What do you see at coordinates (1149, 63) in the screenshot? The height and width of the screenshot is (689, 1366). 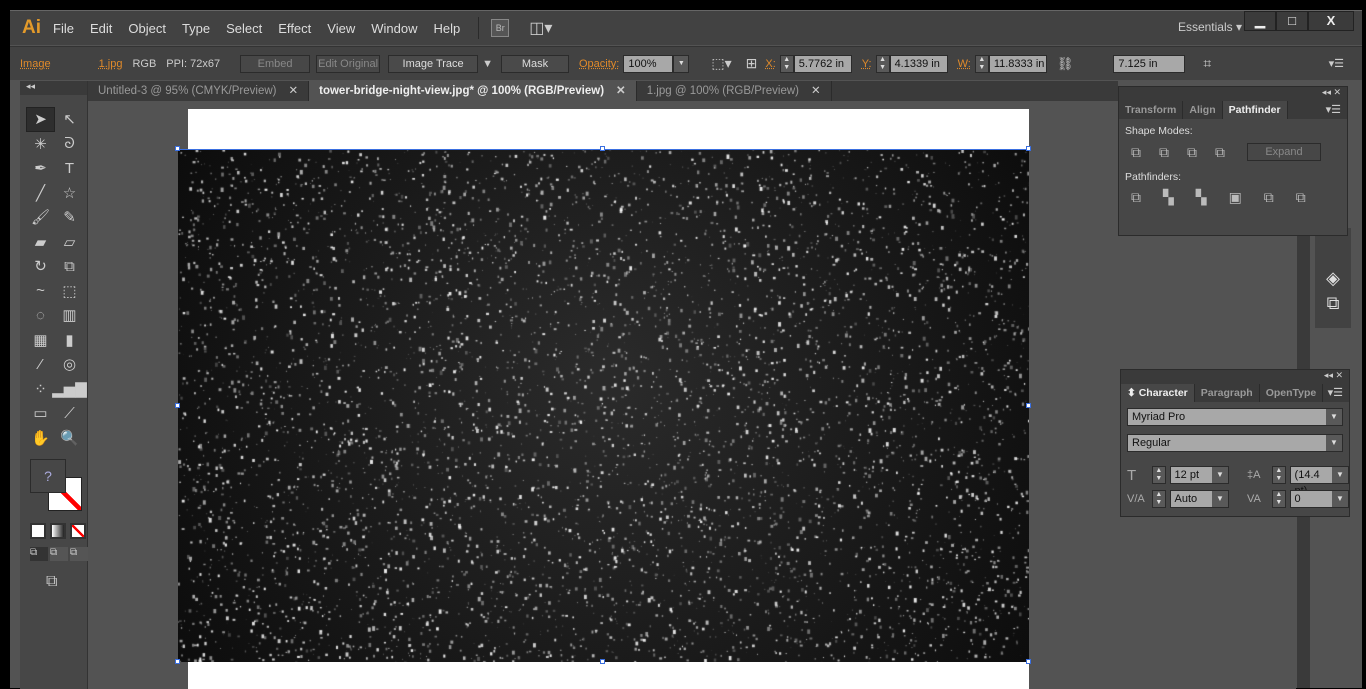 I see `h-field: 7.125 in` at bounding box center [1149, 63].